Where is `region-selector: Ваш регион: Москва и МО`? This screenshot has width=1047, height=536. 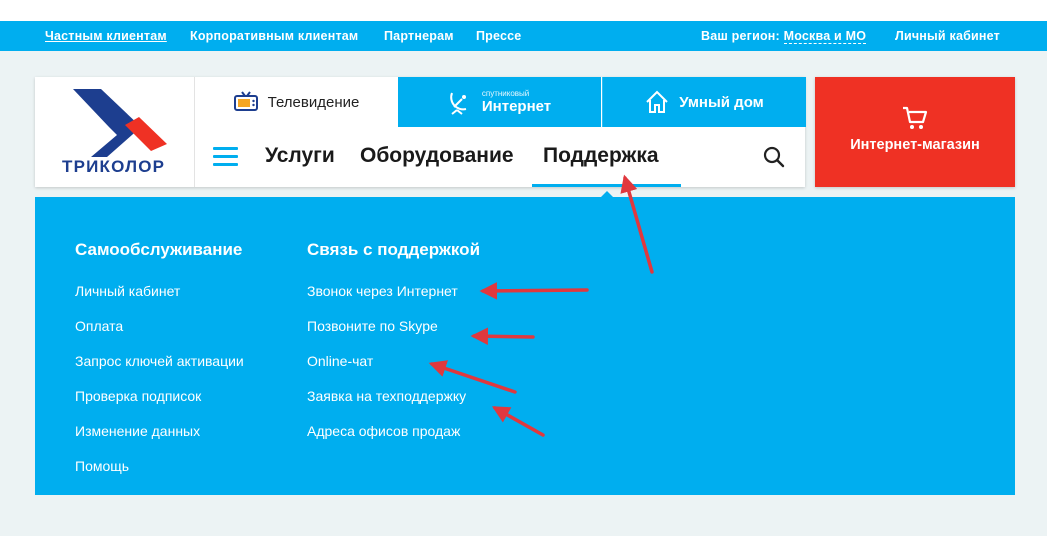
region-selector: Ваш регион: Москва и МО is located at coordinates (784, 36).